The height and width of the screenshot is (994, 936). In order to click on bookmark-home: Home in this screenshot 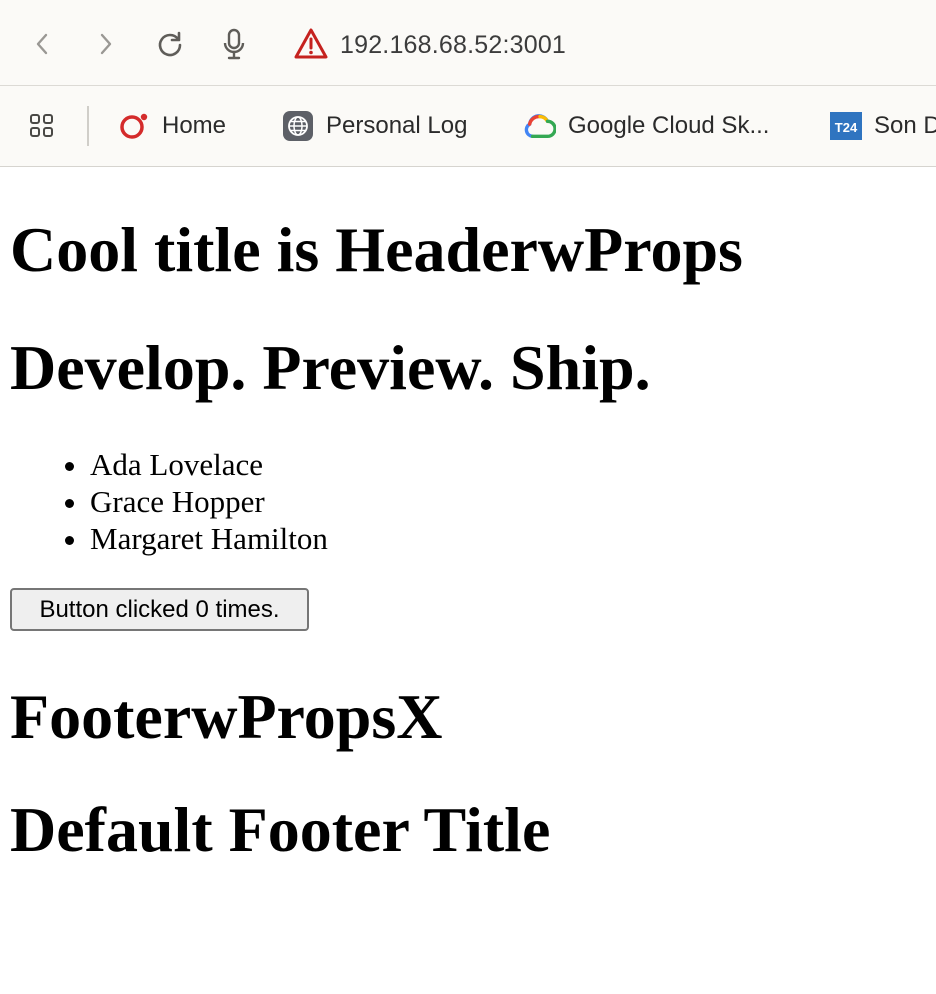, I will do `click(172, 126)`.